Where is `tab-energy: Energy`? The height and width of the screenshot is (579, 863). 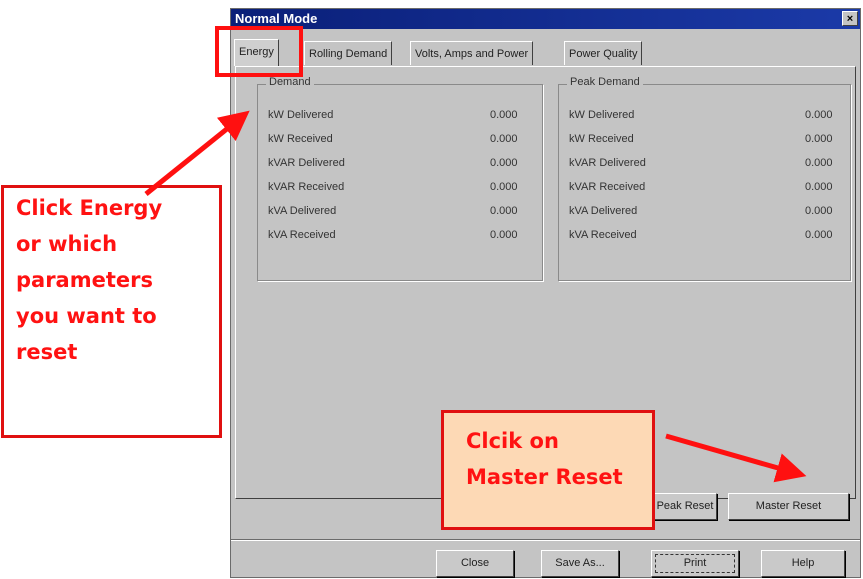
tab-energy: Energy is located at coordinates (256, 52).